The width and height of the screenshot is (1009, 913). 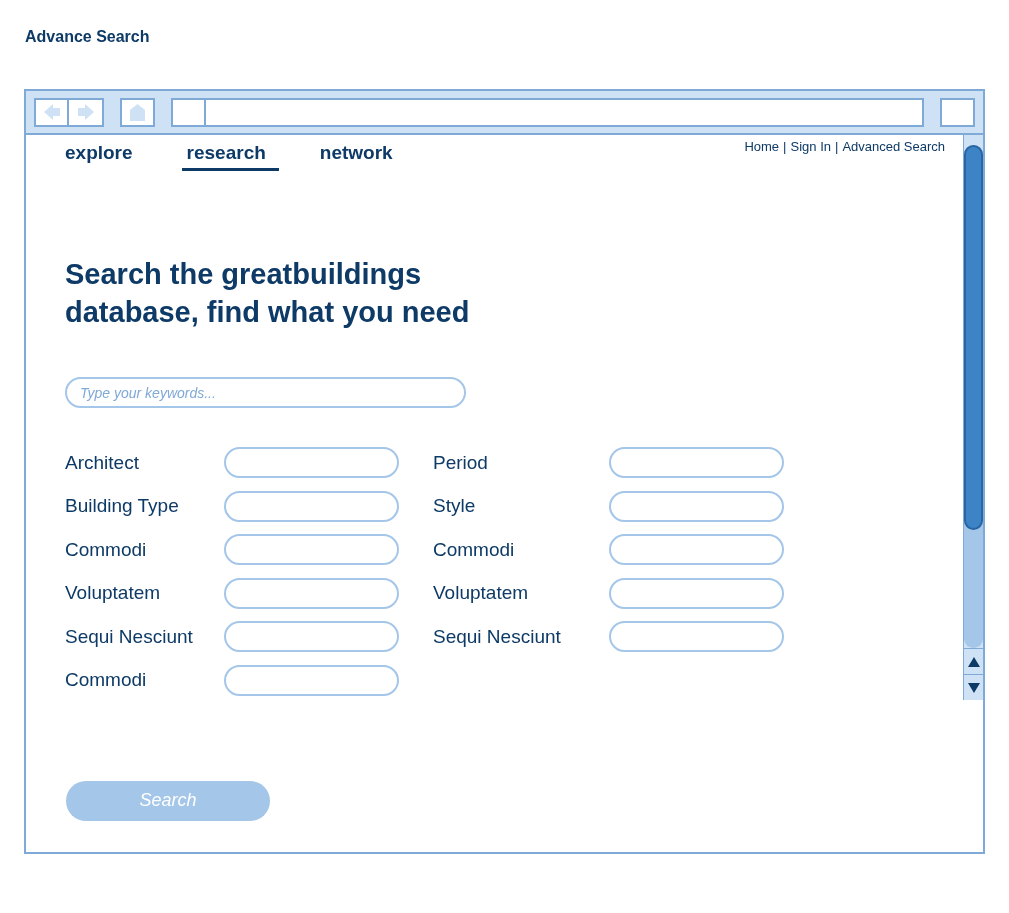 I want to click on top-link: Home, so click(x=762, y=146).